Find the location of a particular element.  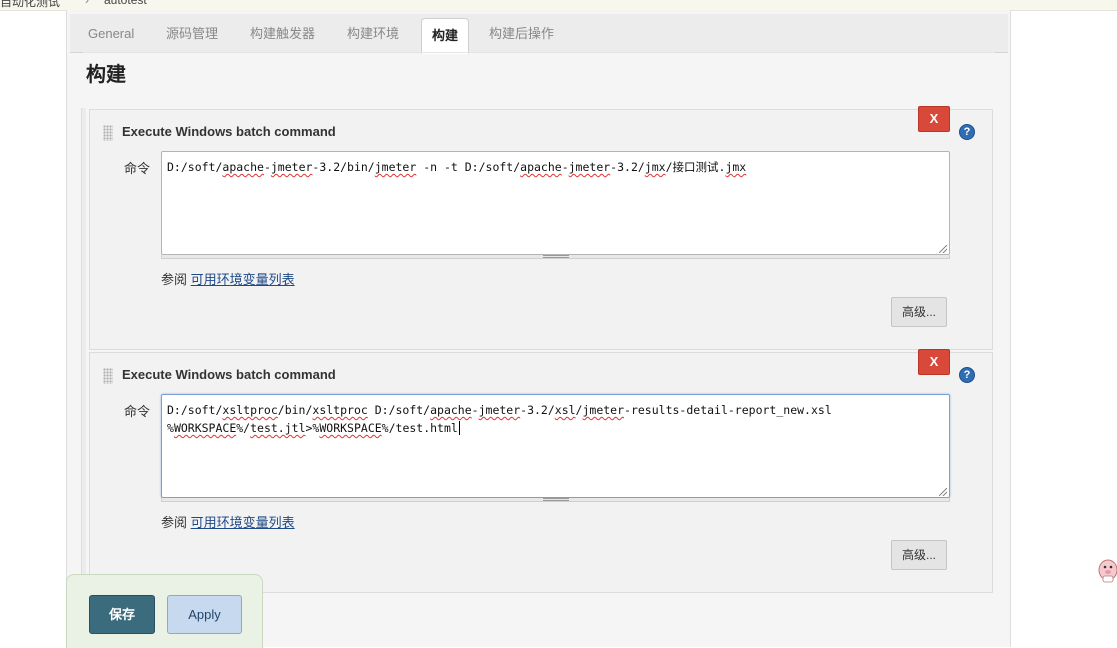

save-button: 保存 is located at coordinates (122, 614).